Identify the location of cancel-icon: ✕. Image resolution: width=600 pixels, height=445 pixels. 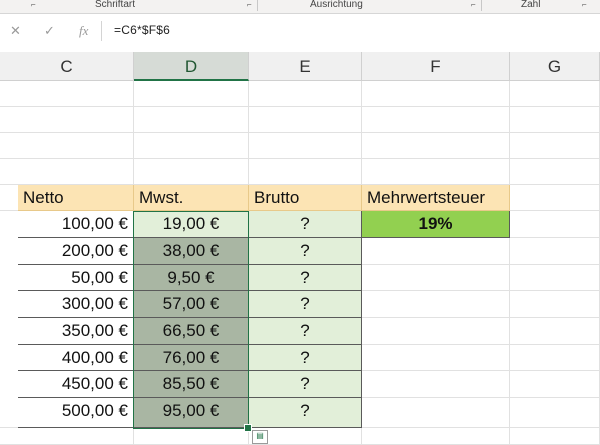
(15, 31).